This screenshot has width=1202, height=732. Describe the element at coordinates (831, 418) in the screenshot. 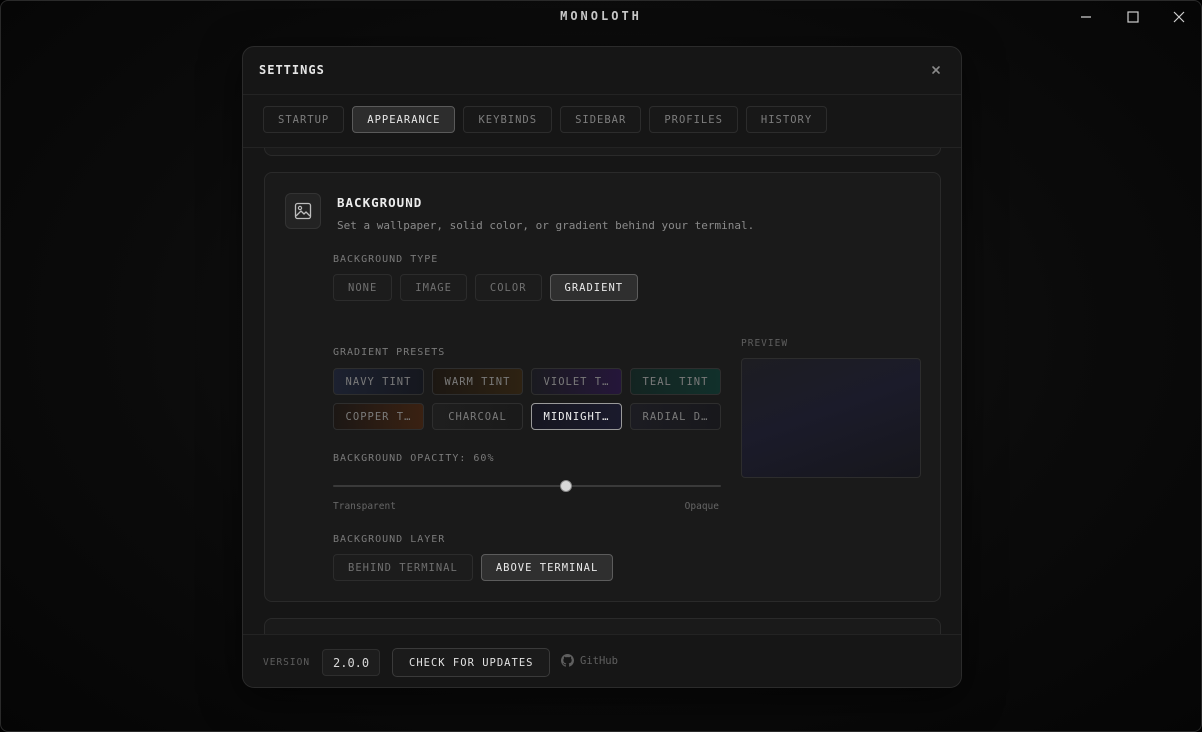

I see `gradient-preview` at that location.